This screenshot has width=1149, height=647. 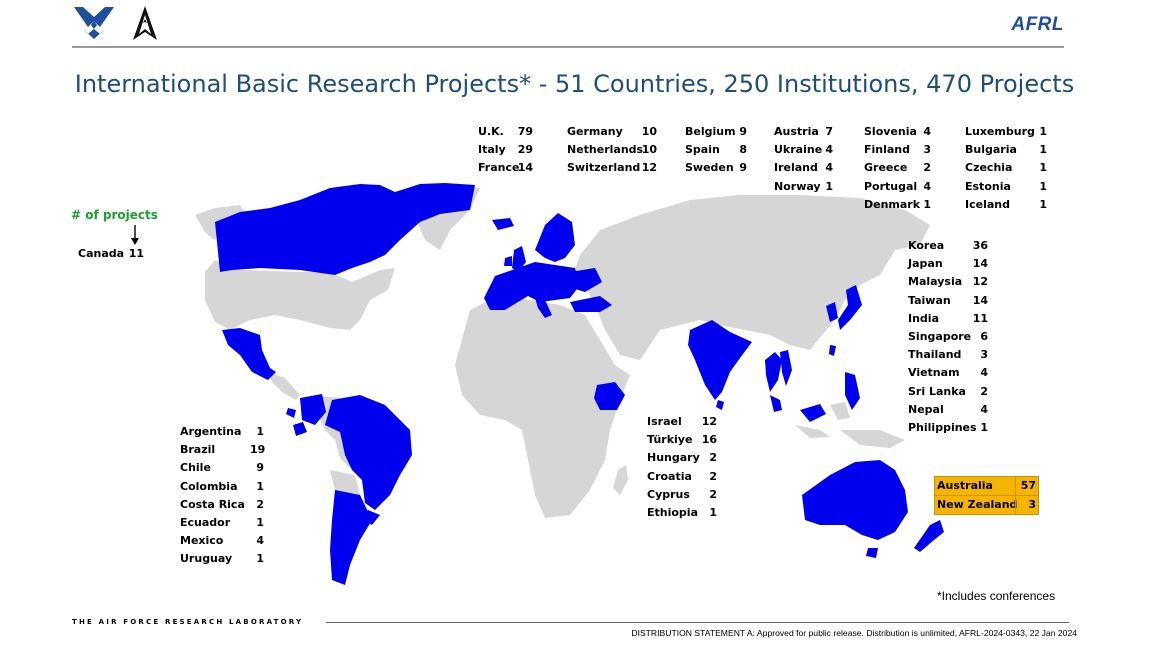 I want to click on footer-divider, so click(x=697, y=622).